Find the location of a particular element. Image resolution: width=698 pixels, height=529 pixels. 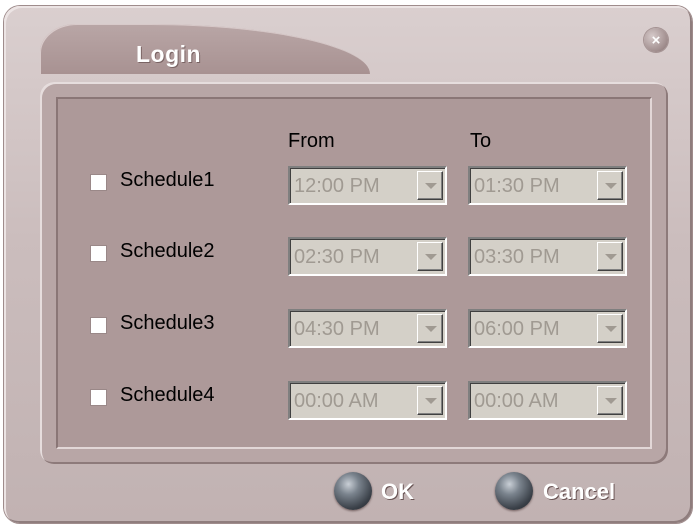

schedule1-from-value: 12:00 PM is located at coordinates (337, 186).